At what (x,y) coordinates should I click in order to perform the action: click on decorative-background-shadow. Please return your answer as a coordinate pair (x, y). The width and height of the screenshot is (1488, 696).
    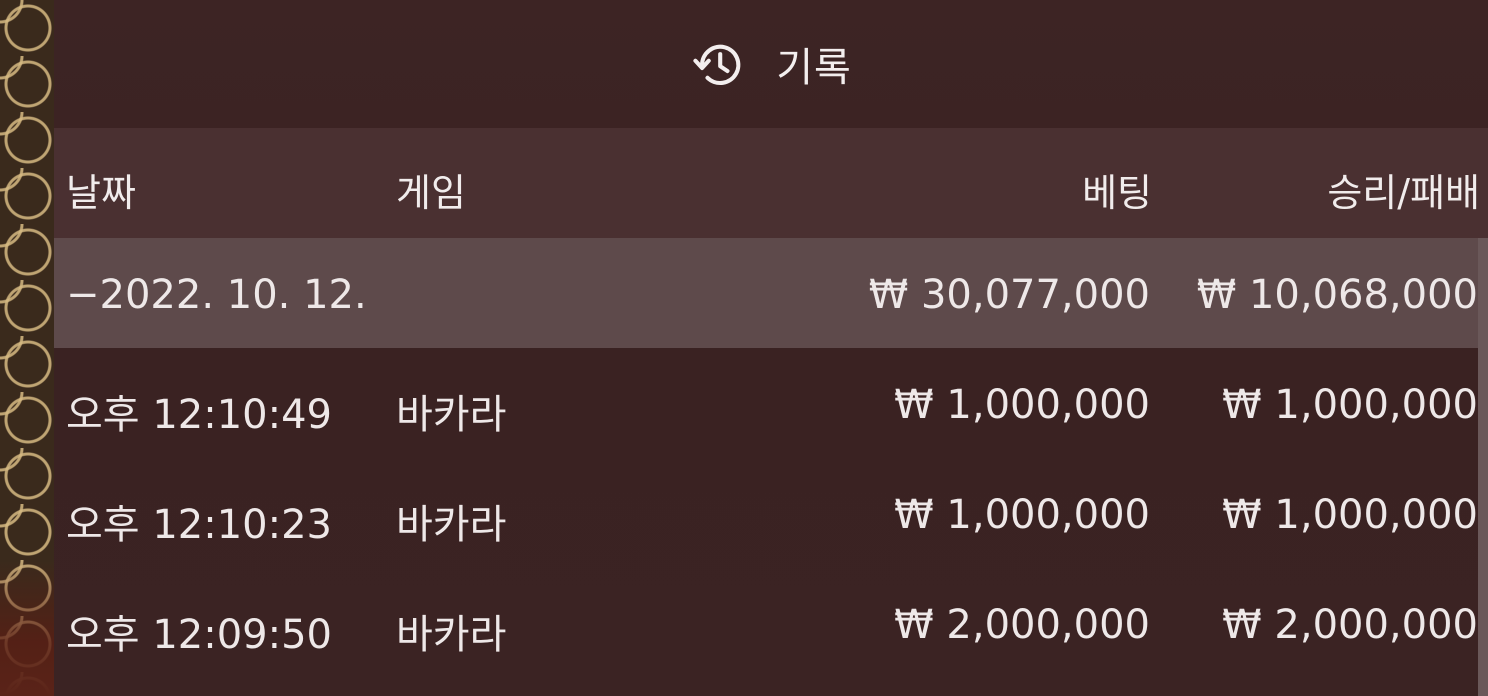
    Looking at the image, I should click on (28, 628).